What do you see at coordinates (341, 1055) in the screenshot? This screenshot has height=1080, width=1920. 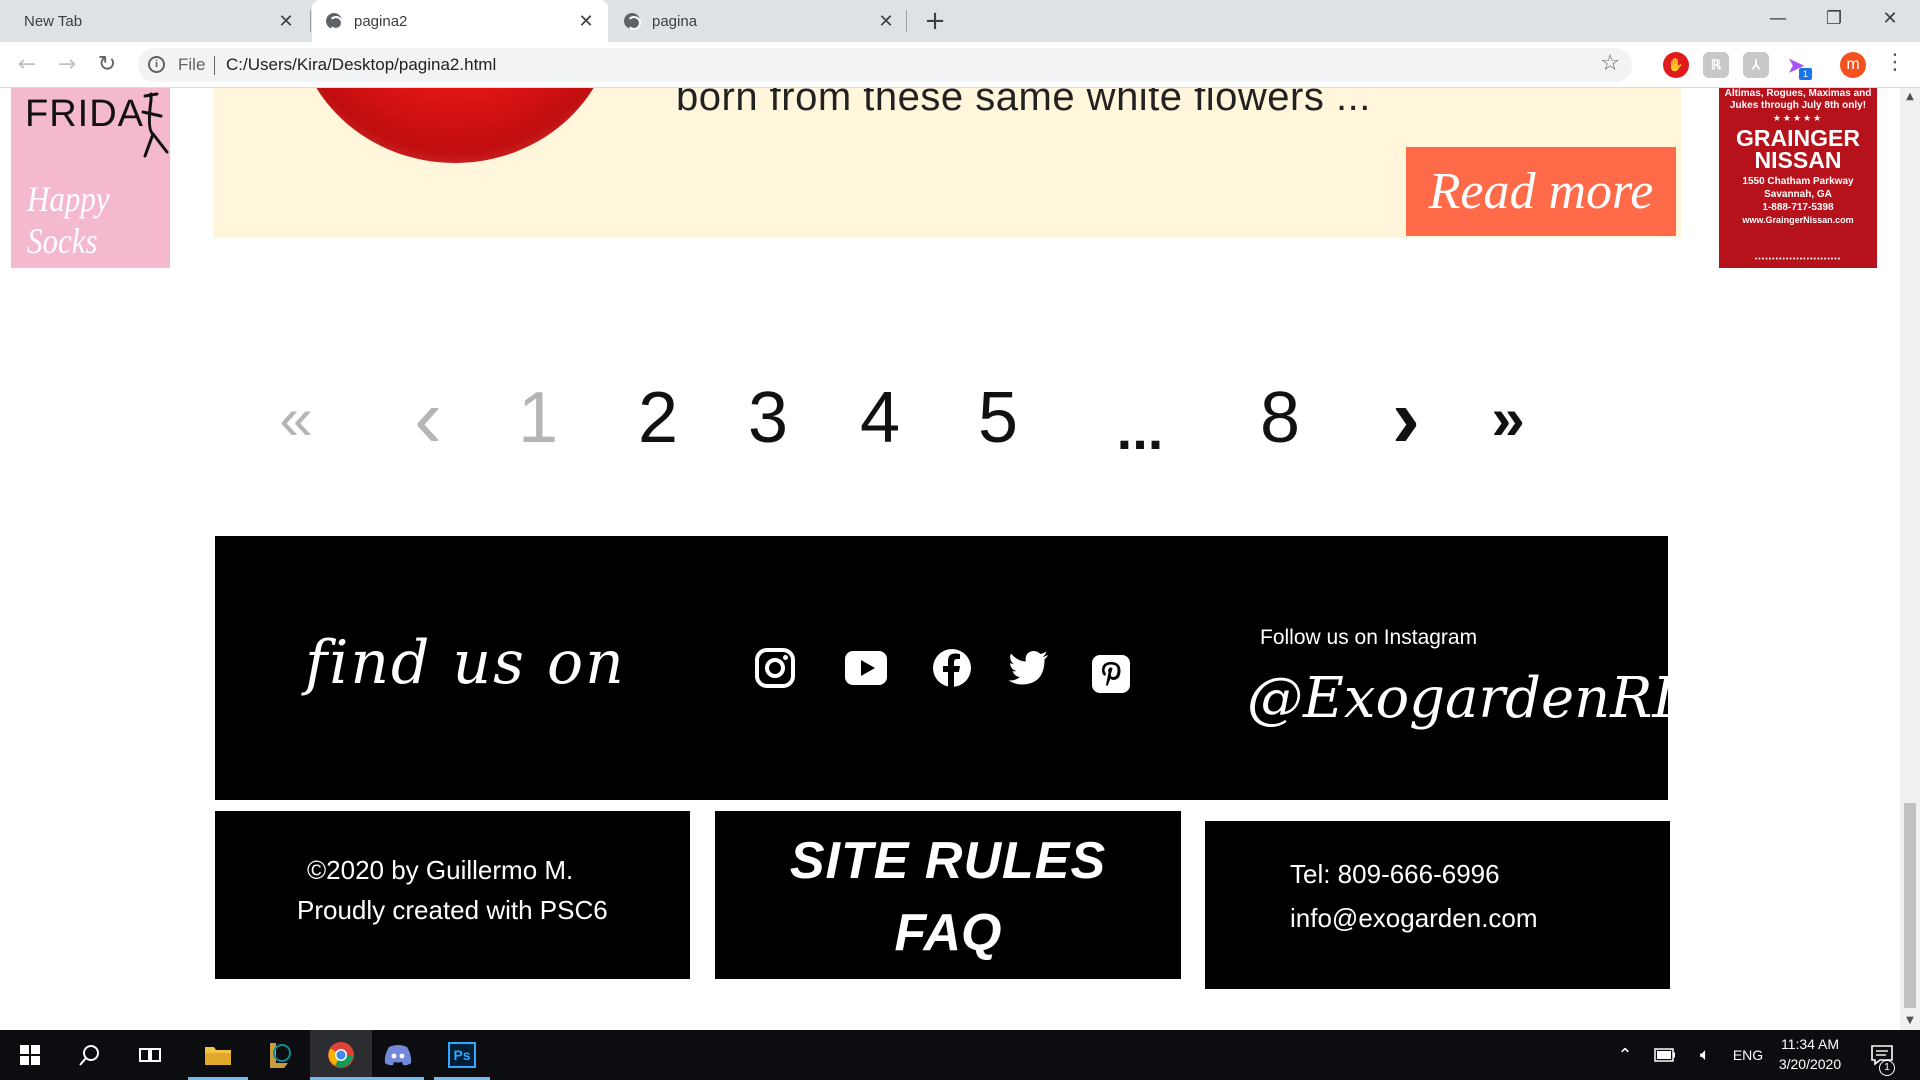 I see `chrome-icon` at bounding box center [341, 1055].